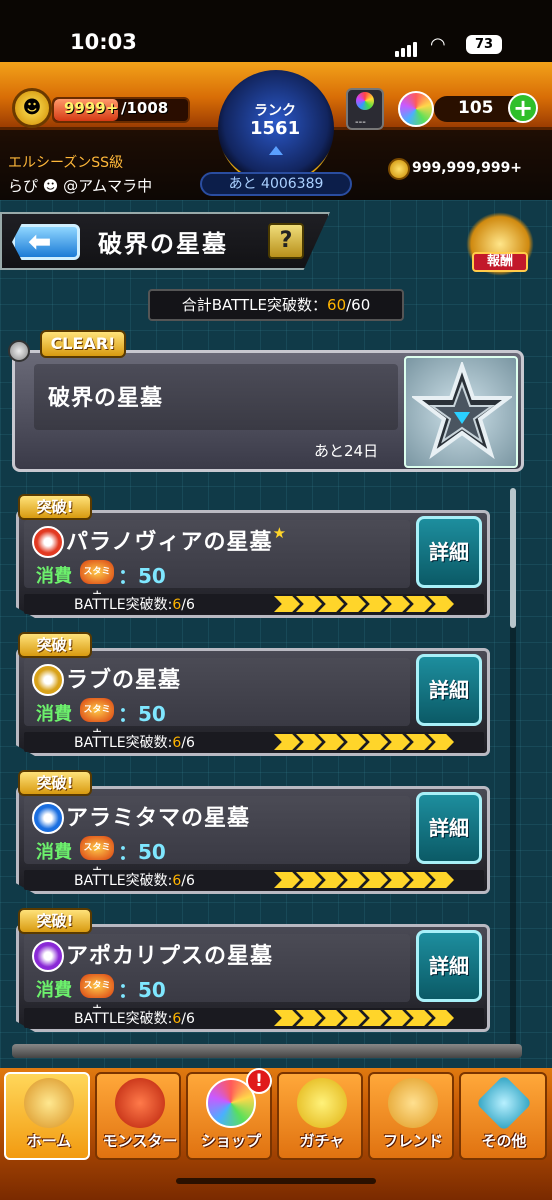  Describe the element at coordinates (103, 42) in the screenshot. I see `status-time: 10:03` at that location.